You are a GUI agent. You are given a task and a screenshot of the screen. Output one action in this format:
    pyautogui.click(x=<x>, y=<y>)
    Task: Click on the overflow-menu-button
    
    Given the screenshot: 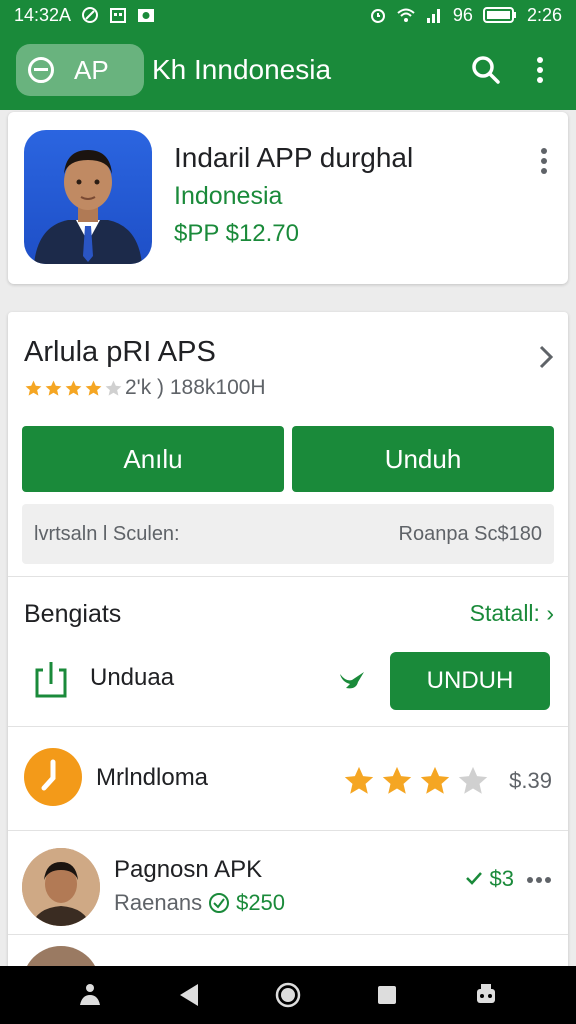 What is the action you would take?
    pyautogui.click(x=540, y=70)
    